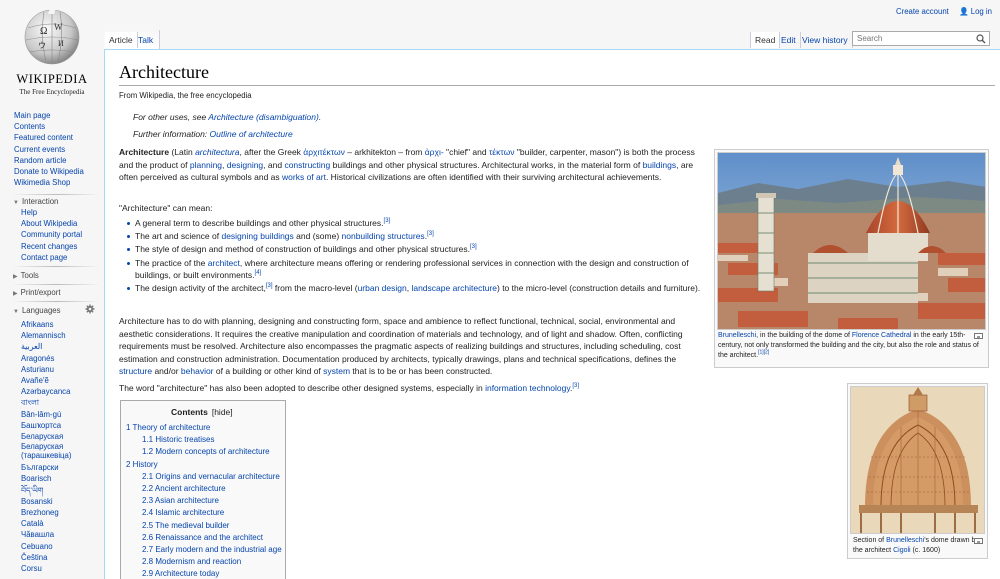 Image resolution: width=1000 pixels, height=579 pixels. I want to click on information-technology-link: information technology, so click(527, 388).